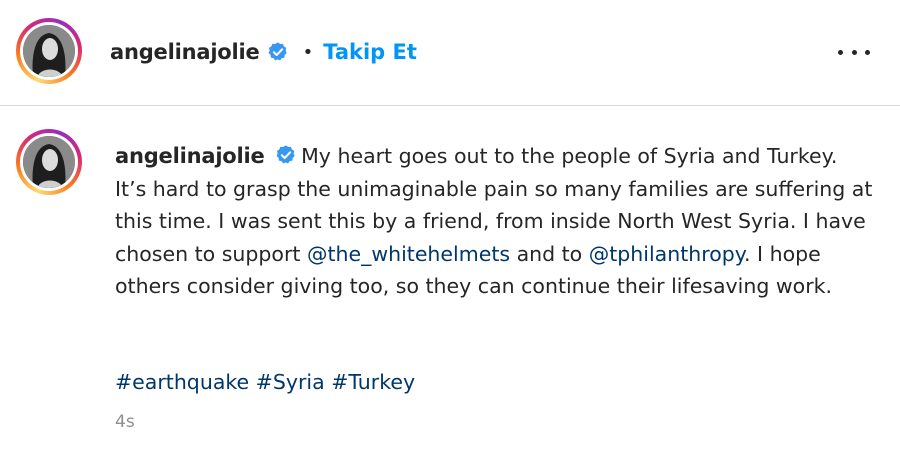 Image resolution: width=900 pixels, height=462 pixels. What do you see at coordinates (549, 253) in the screenshot?
I see `caption-part-2: and to` at bounding box center [549, 253].